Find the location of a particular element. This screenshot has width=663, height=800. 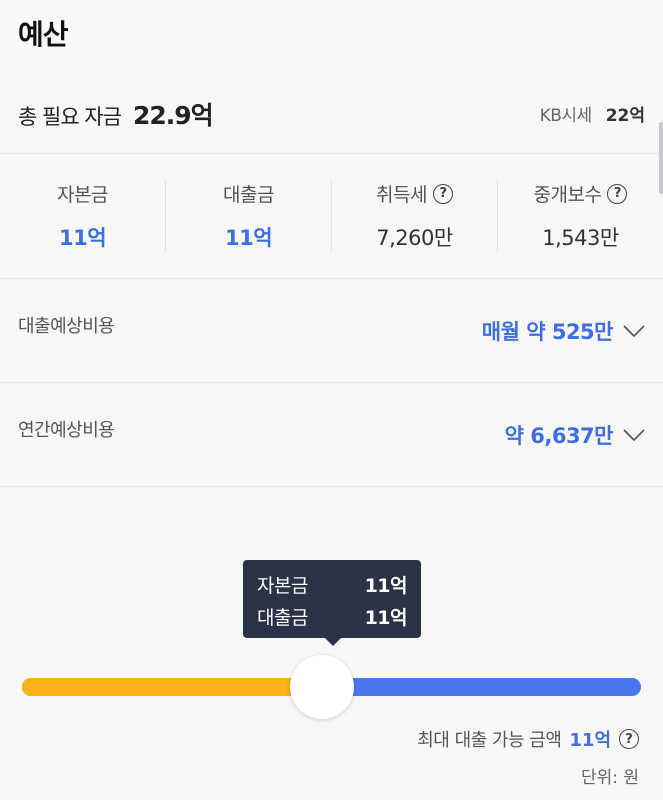

total-funds-row: 총 필요 자금 22.9억 KB시세 22억 is located at coordinates (331, 114).